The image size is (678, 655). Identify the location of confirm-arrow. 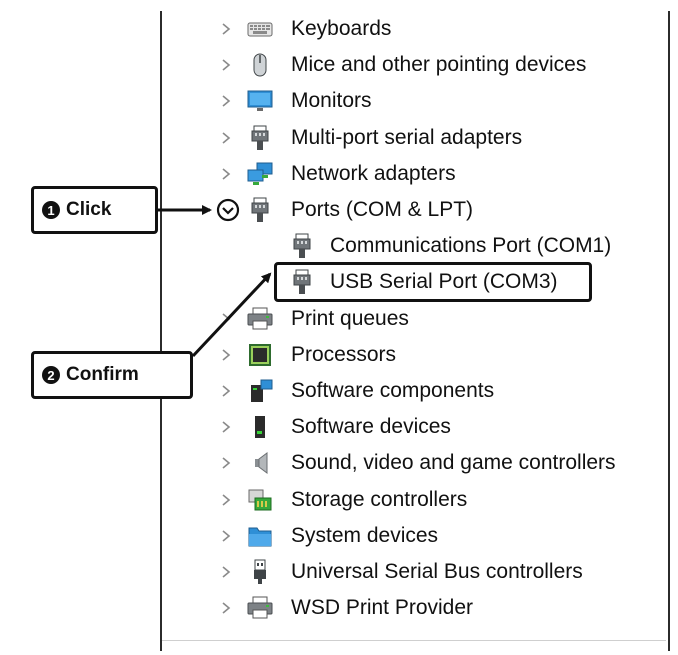
(231, 315).